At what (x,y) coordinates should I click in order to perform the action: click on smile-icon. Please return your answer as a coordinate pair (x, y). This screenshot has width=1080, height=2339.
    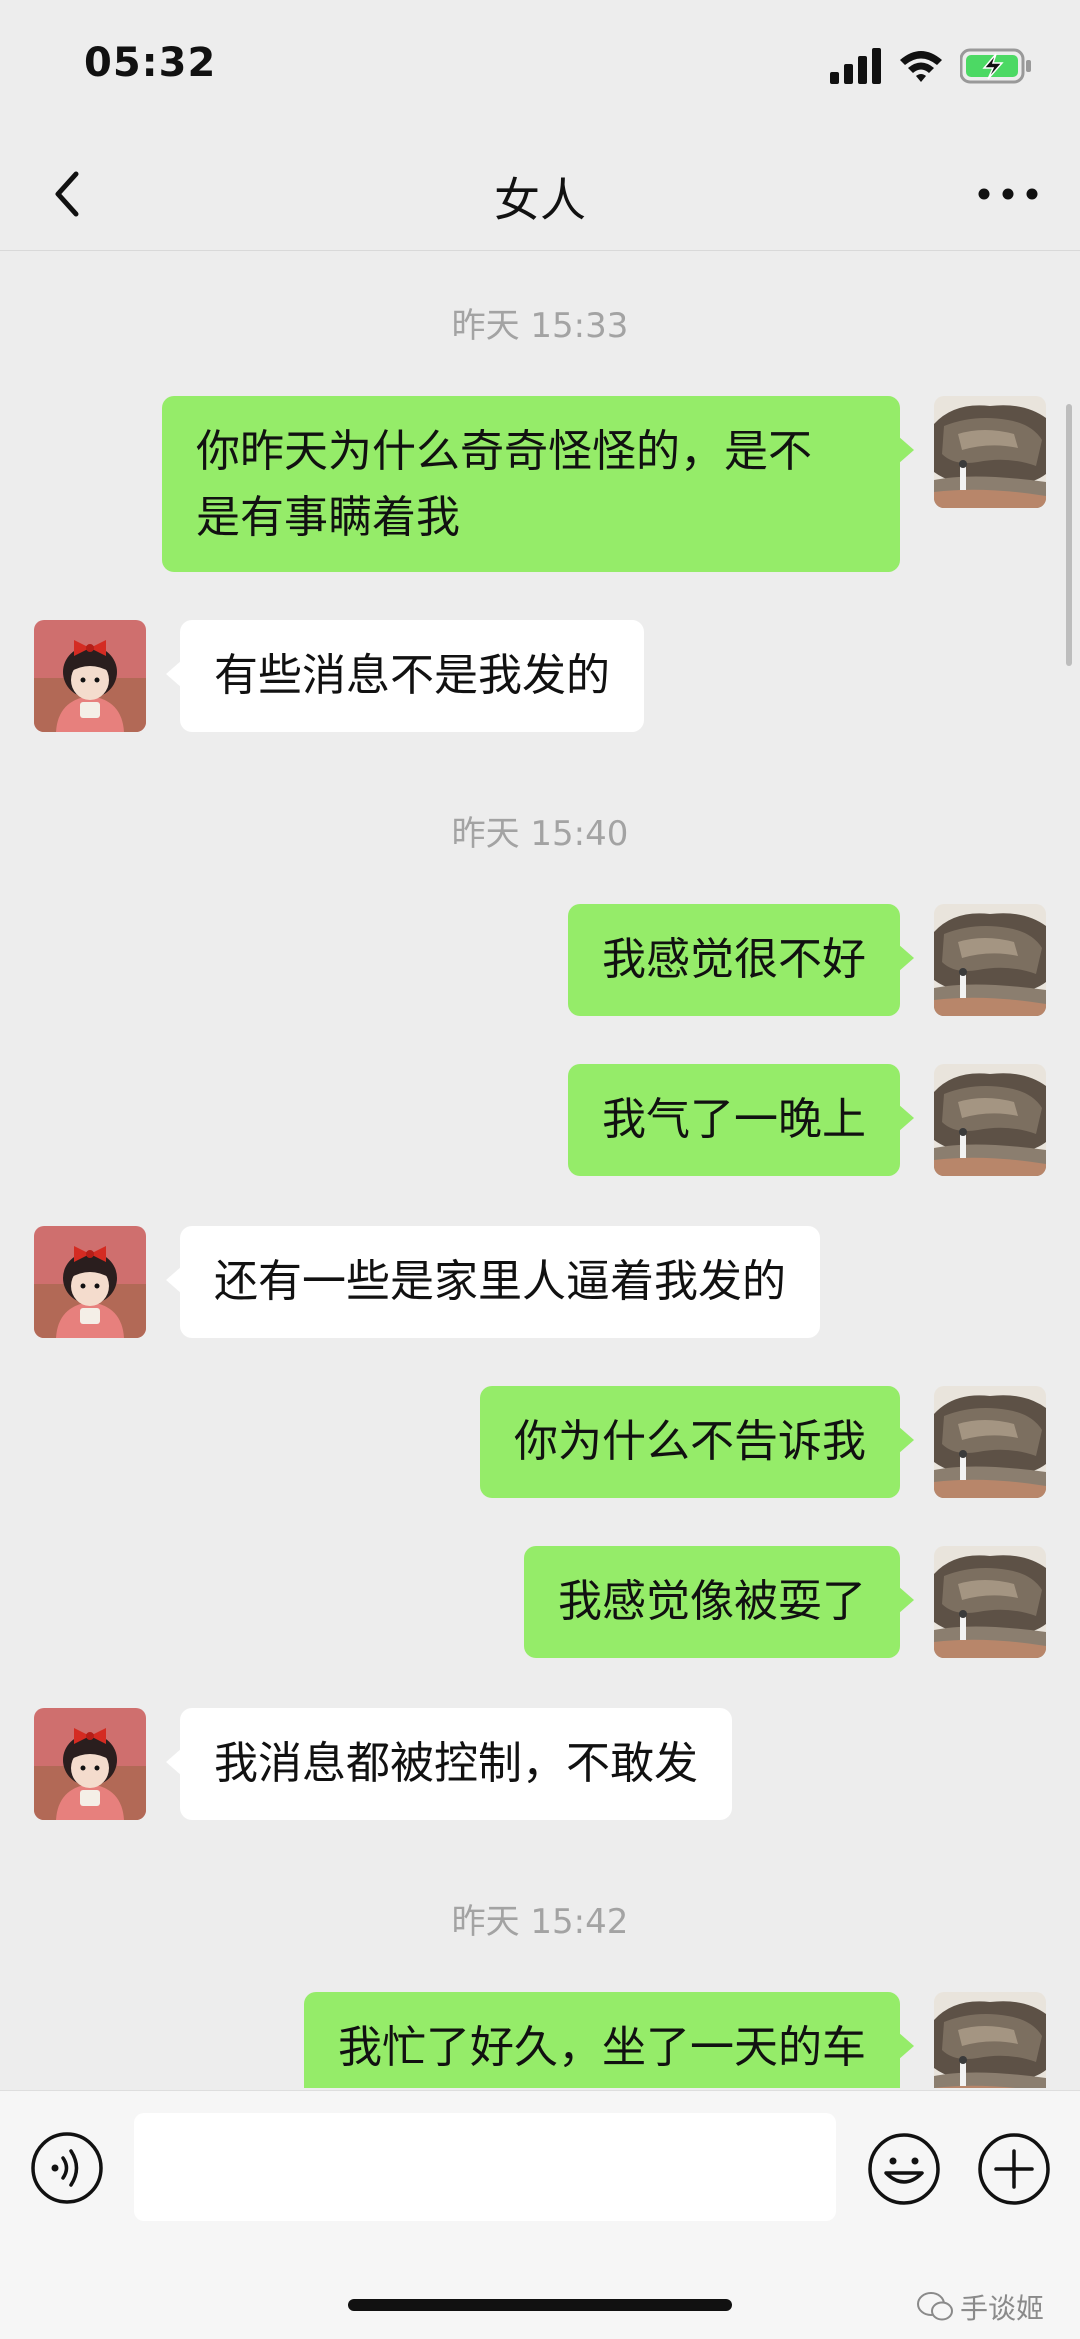
    Looking at the image, I should click on (904, 2169).